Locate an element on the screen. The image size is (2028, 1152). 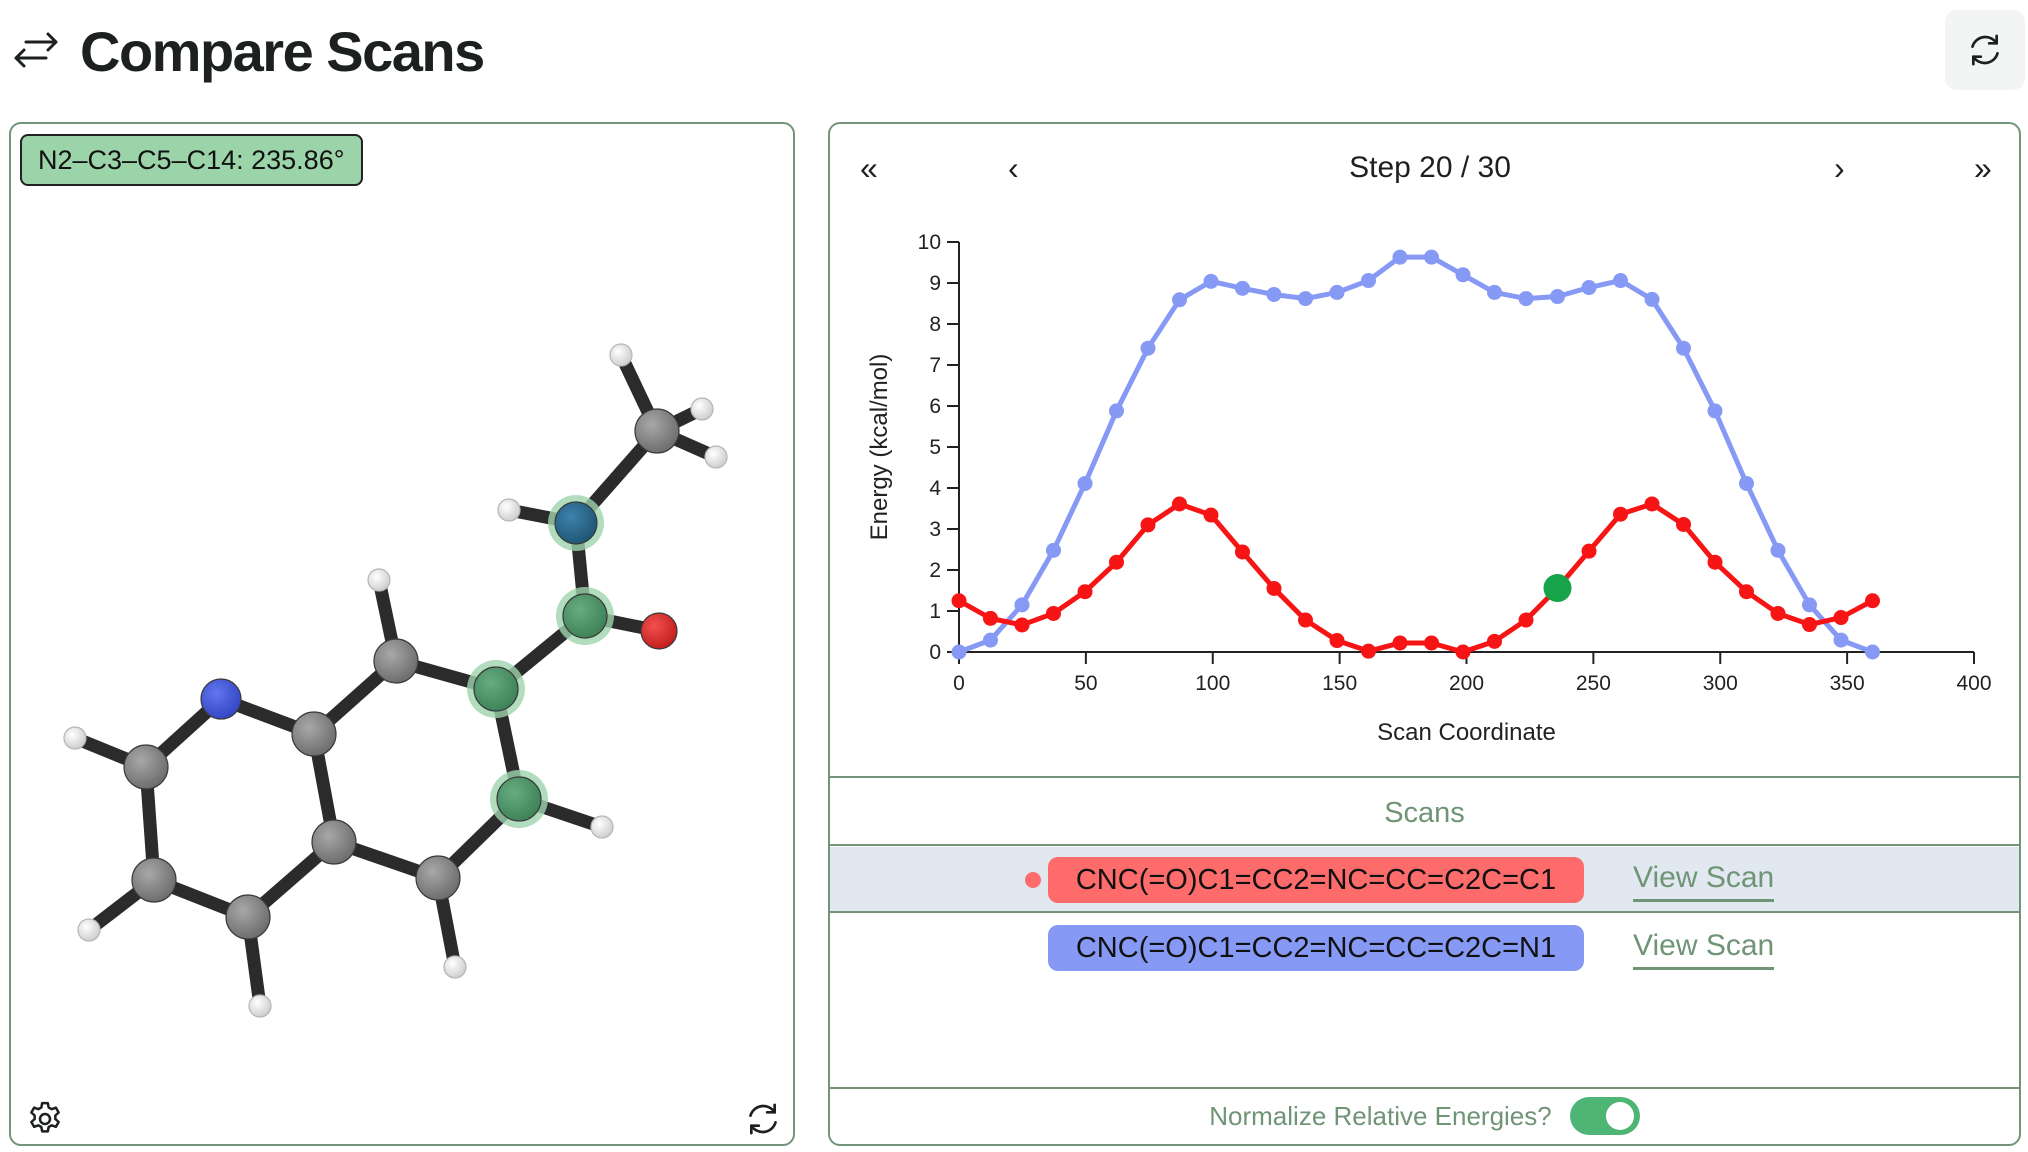
atom-c-left is located at coordinates (146, 767).